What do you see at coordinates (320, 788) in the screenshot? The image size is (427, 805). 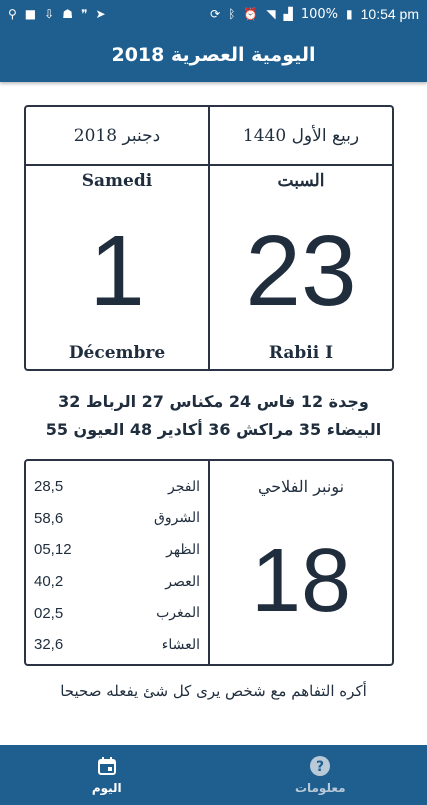 I see `nav-info-label: معلومات` at bounding box center [320, 788].